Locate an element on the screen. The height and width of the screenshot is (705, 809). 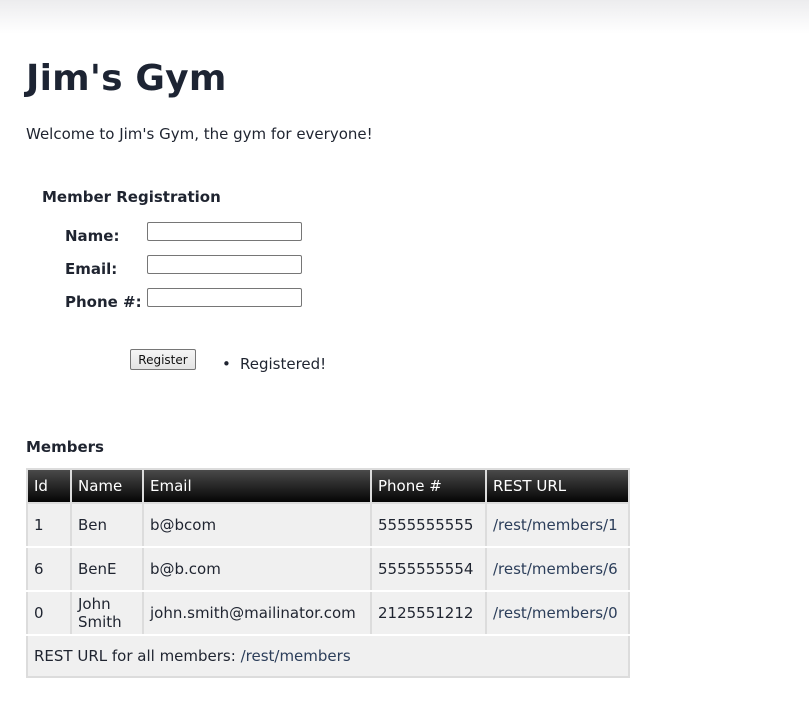
member-id: 0 is located at coordinates (49, 613).